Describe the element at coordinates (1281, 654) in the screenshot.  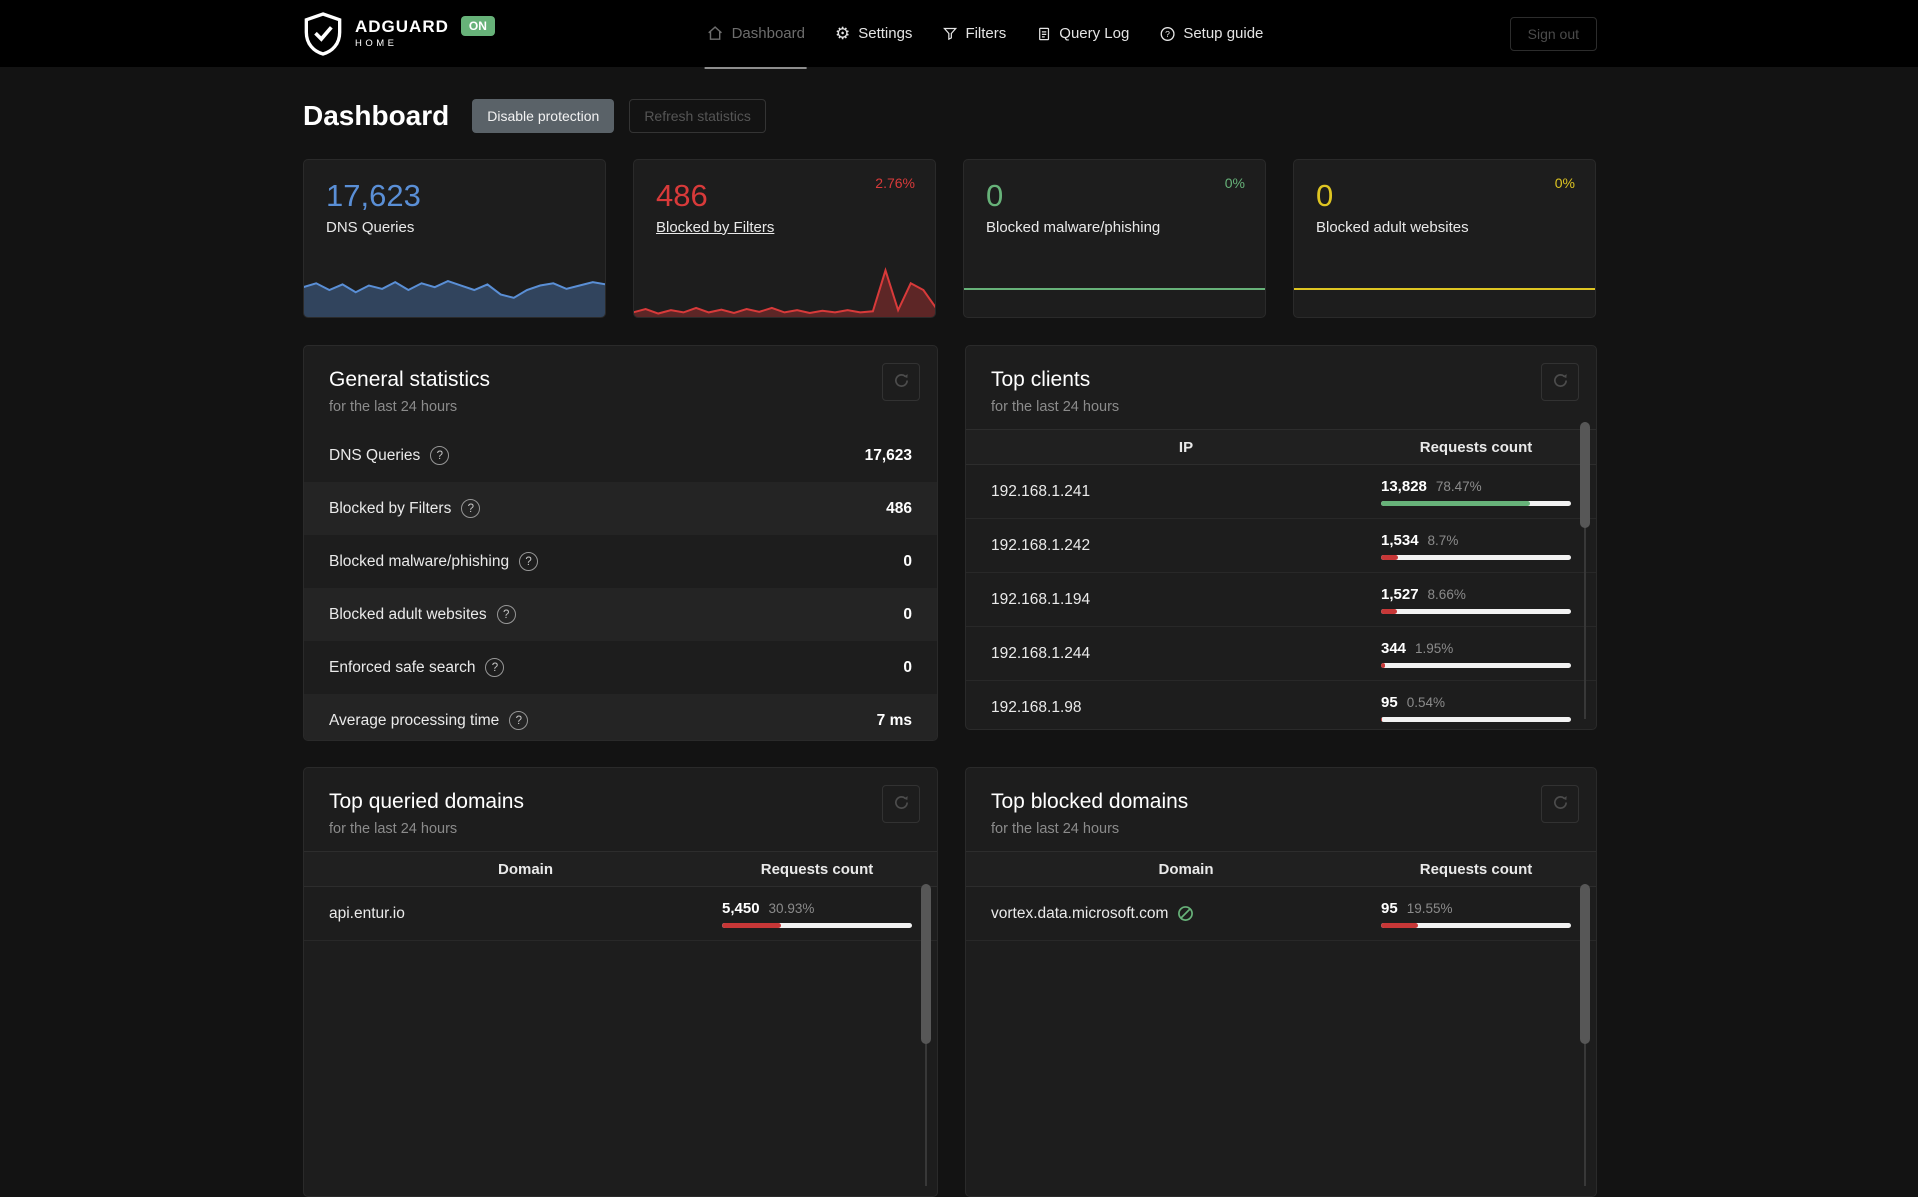
I see `table-row: 192.168.1.244 344 1.95%` at that location.